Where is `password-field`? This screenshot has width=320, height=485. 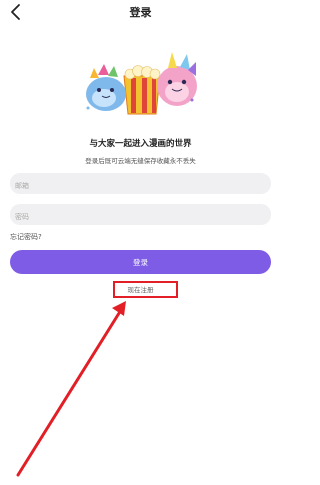
password-field is located at coordinates (140, 216).